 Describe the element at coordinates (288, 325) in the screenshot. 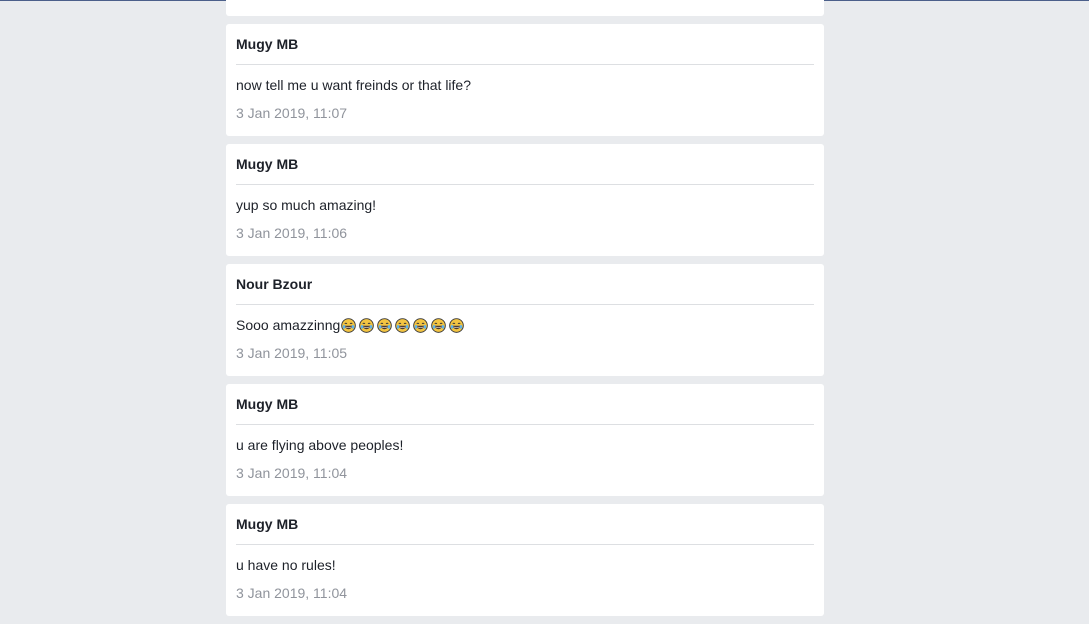

I see `message-text-content: Sooo amazzinng` at that location.